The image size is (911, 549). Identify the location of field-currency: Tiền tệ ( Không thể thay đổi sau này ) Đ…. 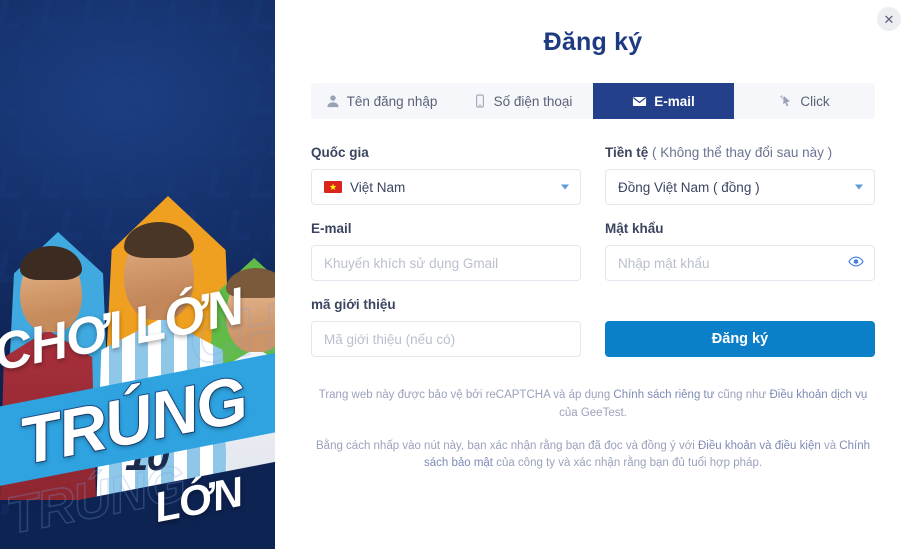
(740, 175).